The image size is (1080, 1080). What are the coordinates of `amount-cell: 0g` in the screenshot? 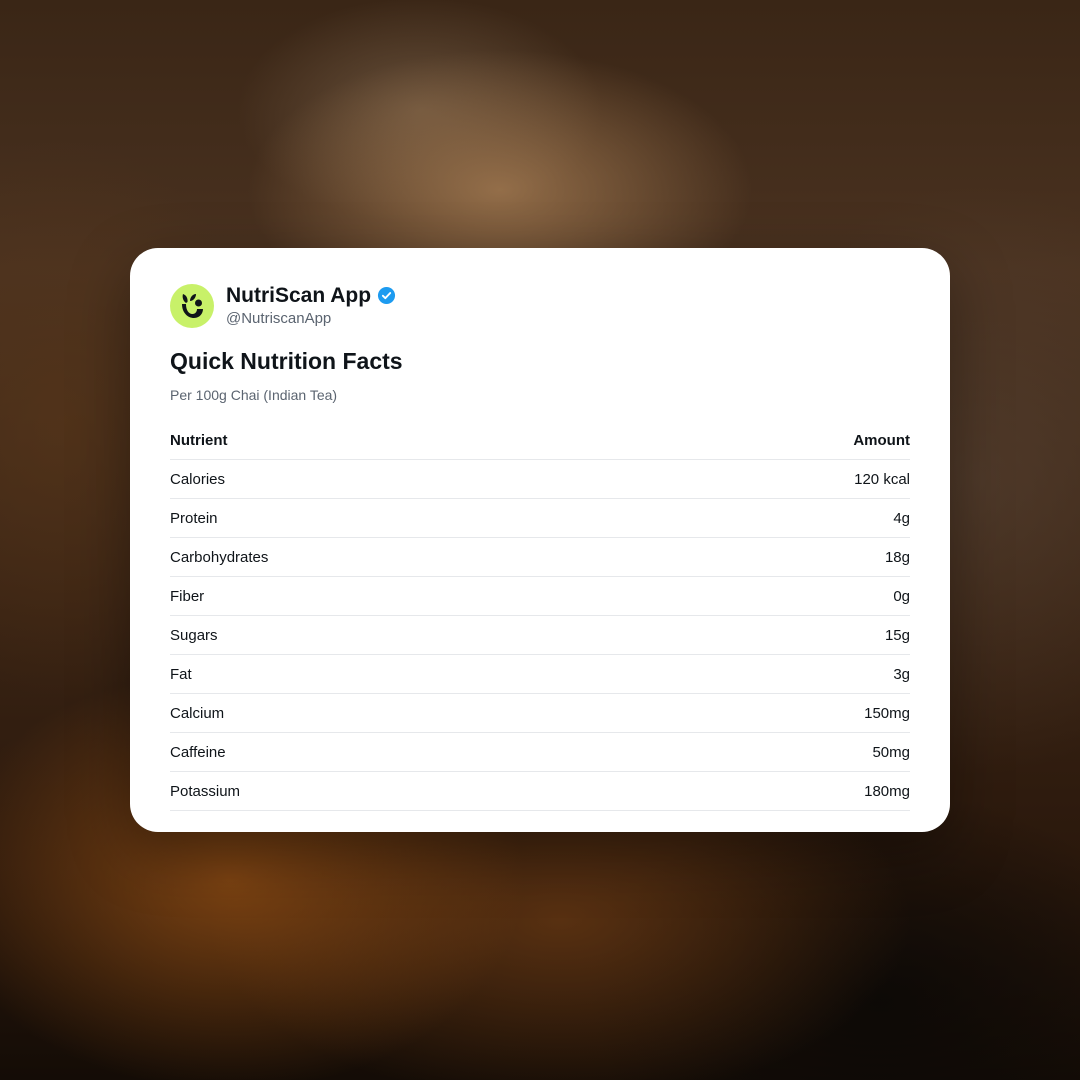 It's located at (901, 596).